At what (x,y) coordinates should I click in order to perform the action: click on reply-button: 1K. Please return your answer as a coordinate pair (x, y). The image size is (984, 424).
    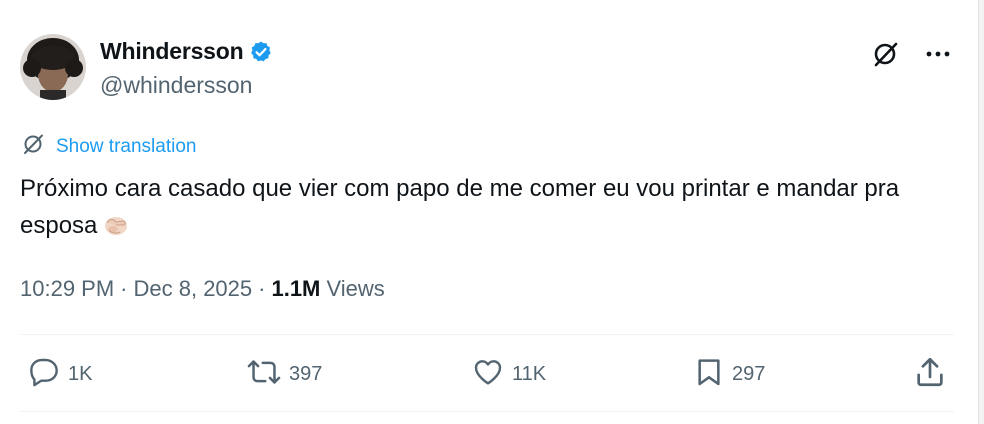
    Looking at the image, I should click on (60, 374).